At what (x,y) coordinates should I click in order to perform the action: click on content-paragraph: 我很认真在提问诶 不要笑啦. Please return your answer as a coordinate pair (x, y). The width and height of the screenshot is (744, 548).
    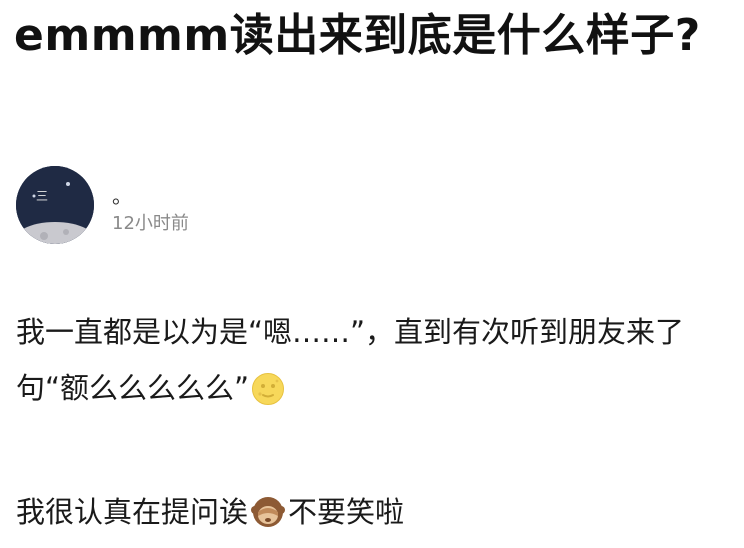
    Looking at the image, I should click on (372, 516).